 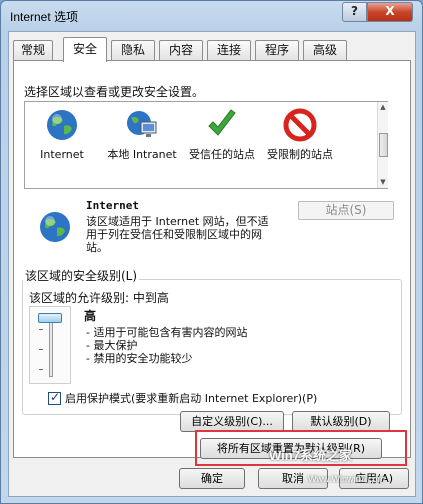 I want to click on zone-trusted-sites: 受信任的站点, so click(x=222, y=134).